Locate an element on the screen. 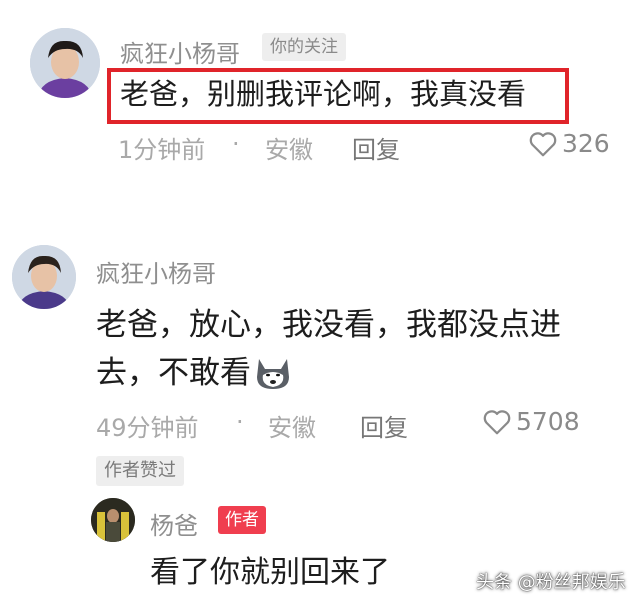 The height and width of the screenshot is (608, 640). comment-text-line2-row: 去，不敢看 is located at coordinates (194, 373).